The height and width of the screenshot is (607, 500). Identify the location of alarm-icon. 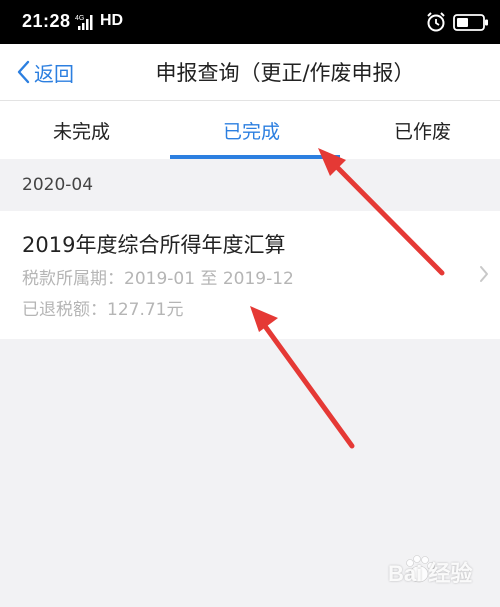
(436, 22).